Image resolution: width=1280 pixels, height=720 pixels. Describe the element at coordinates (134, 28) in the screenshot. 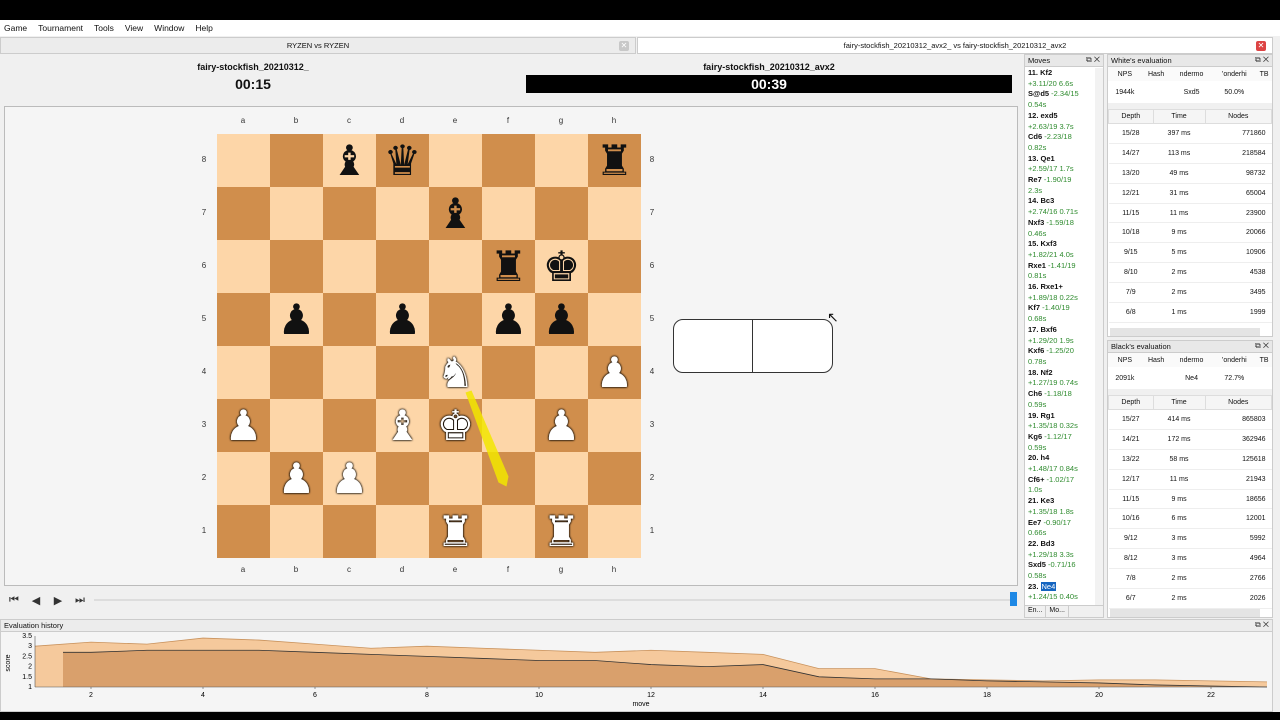

I see `menu-view: View` at that location.